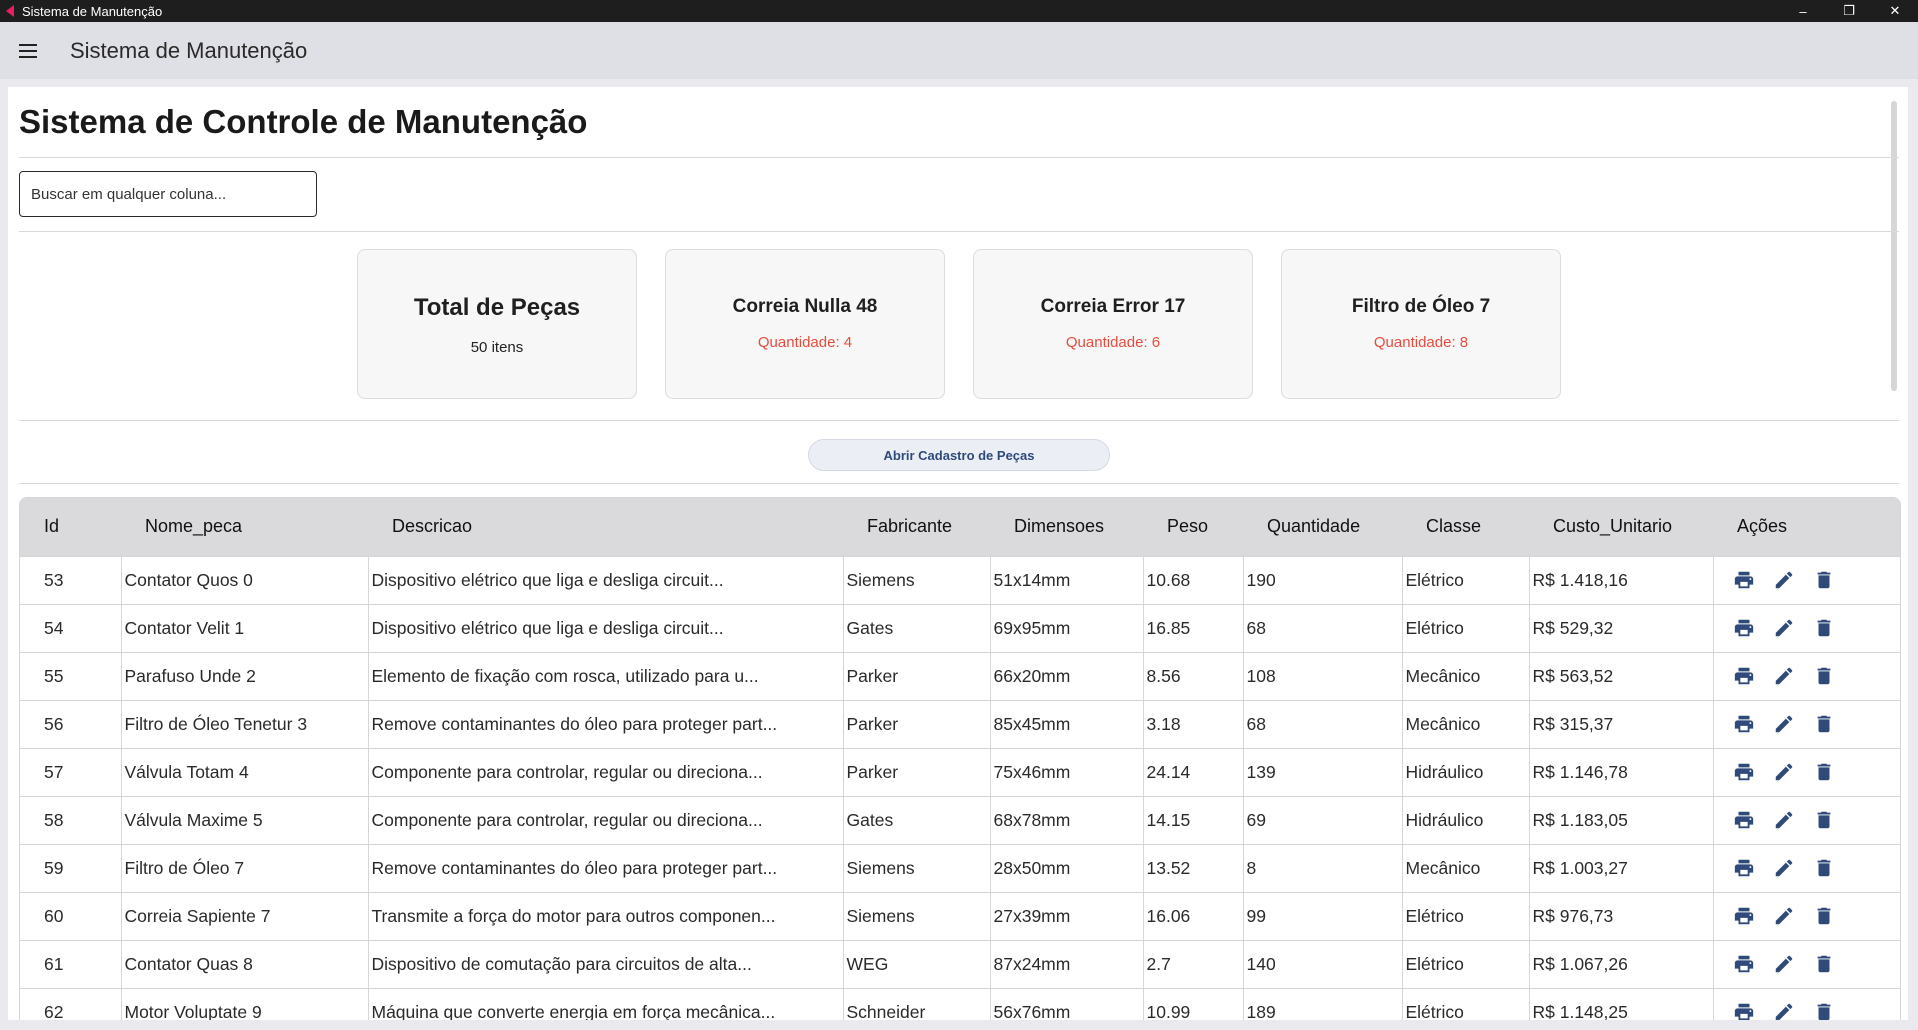  What do you see at coordinates (1113, 342) in the screenshot?
I see `low-stock-quantity: Quantidade: 6` at bounding box center [1113, 342].